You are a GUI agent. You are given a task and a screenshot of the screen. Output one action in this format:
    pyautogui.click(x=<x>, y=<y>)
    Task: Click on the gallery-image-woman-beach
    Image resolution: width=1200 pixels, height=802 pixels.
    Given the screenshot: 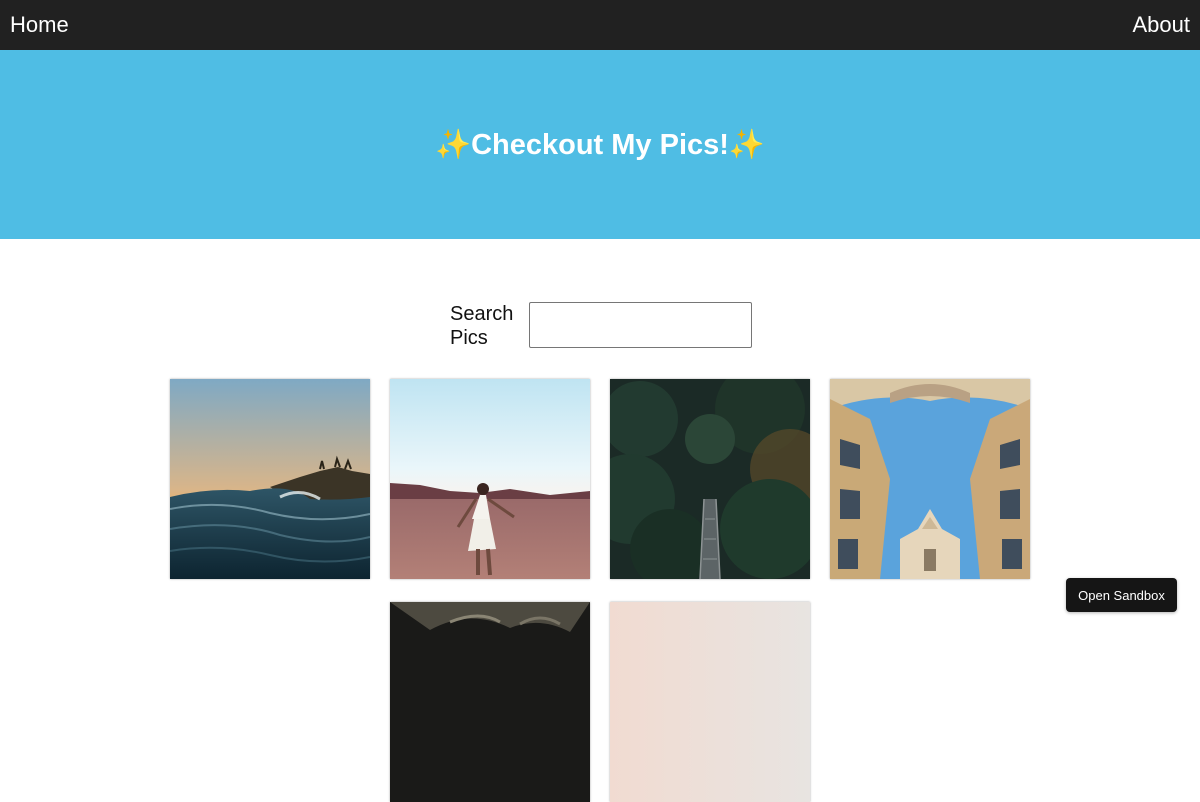 What is the action you would take?
    pyautogui.click(x=490, y=479)
    